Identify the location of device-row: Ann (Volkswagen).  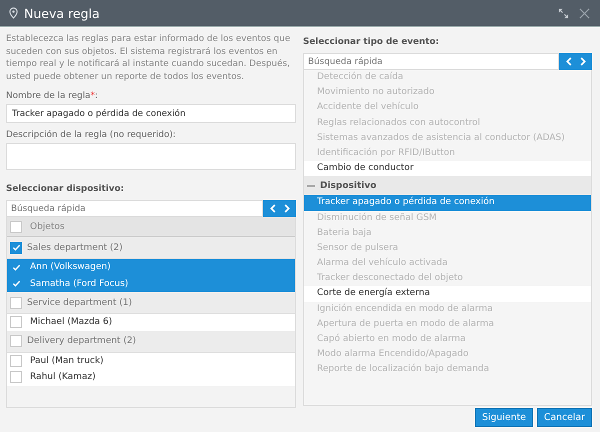
(151, 267).